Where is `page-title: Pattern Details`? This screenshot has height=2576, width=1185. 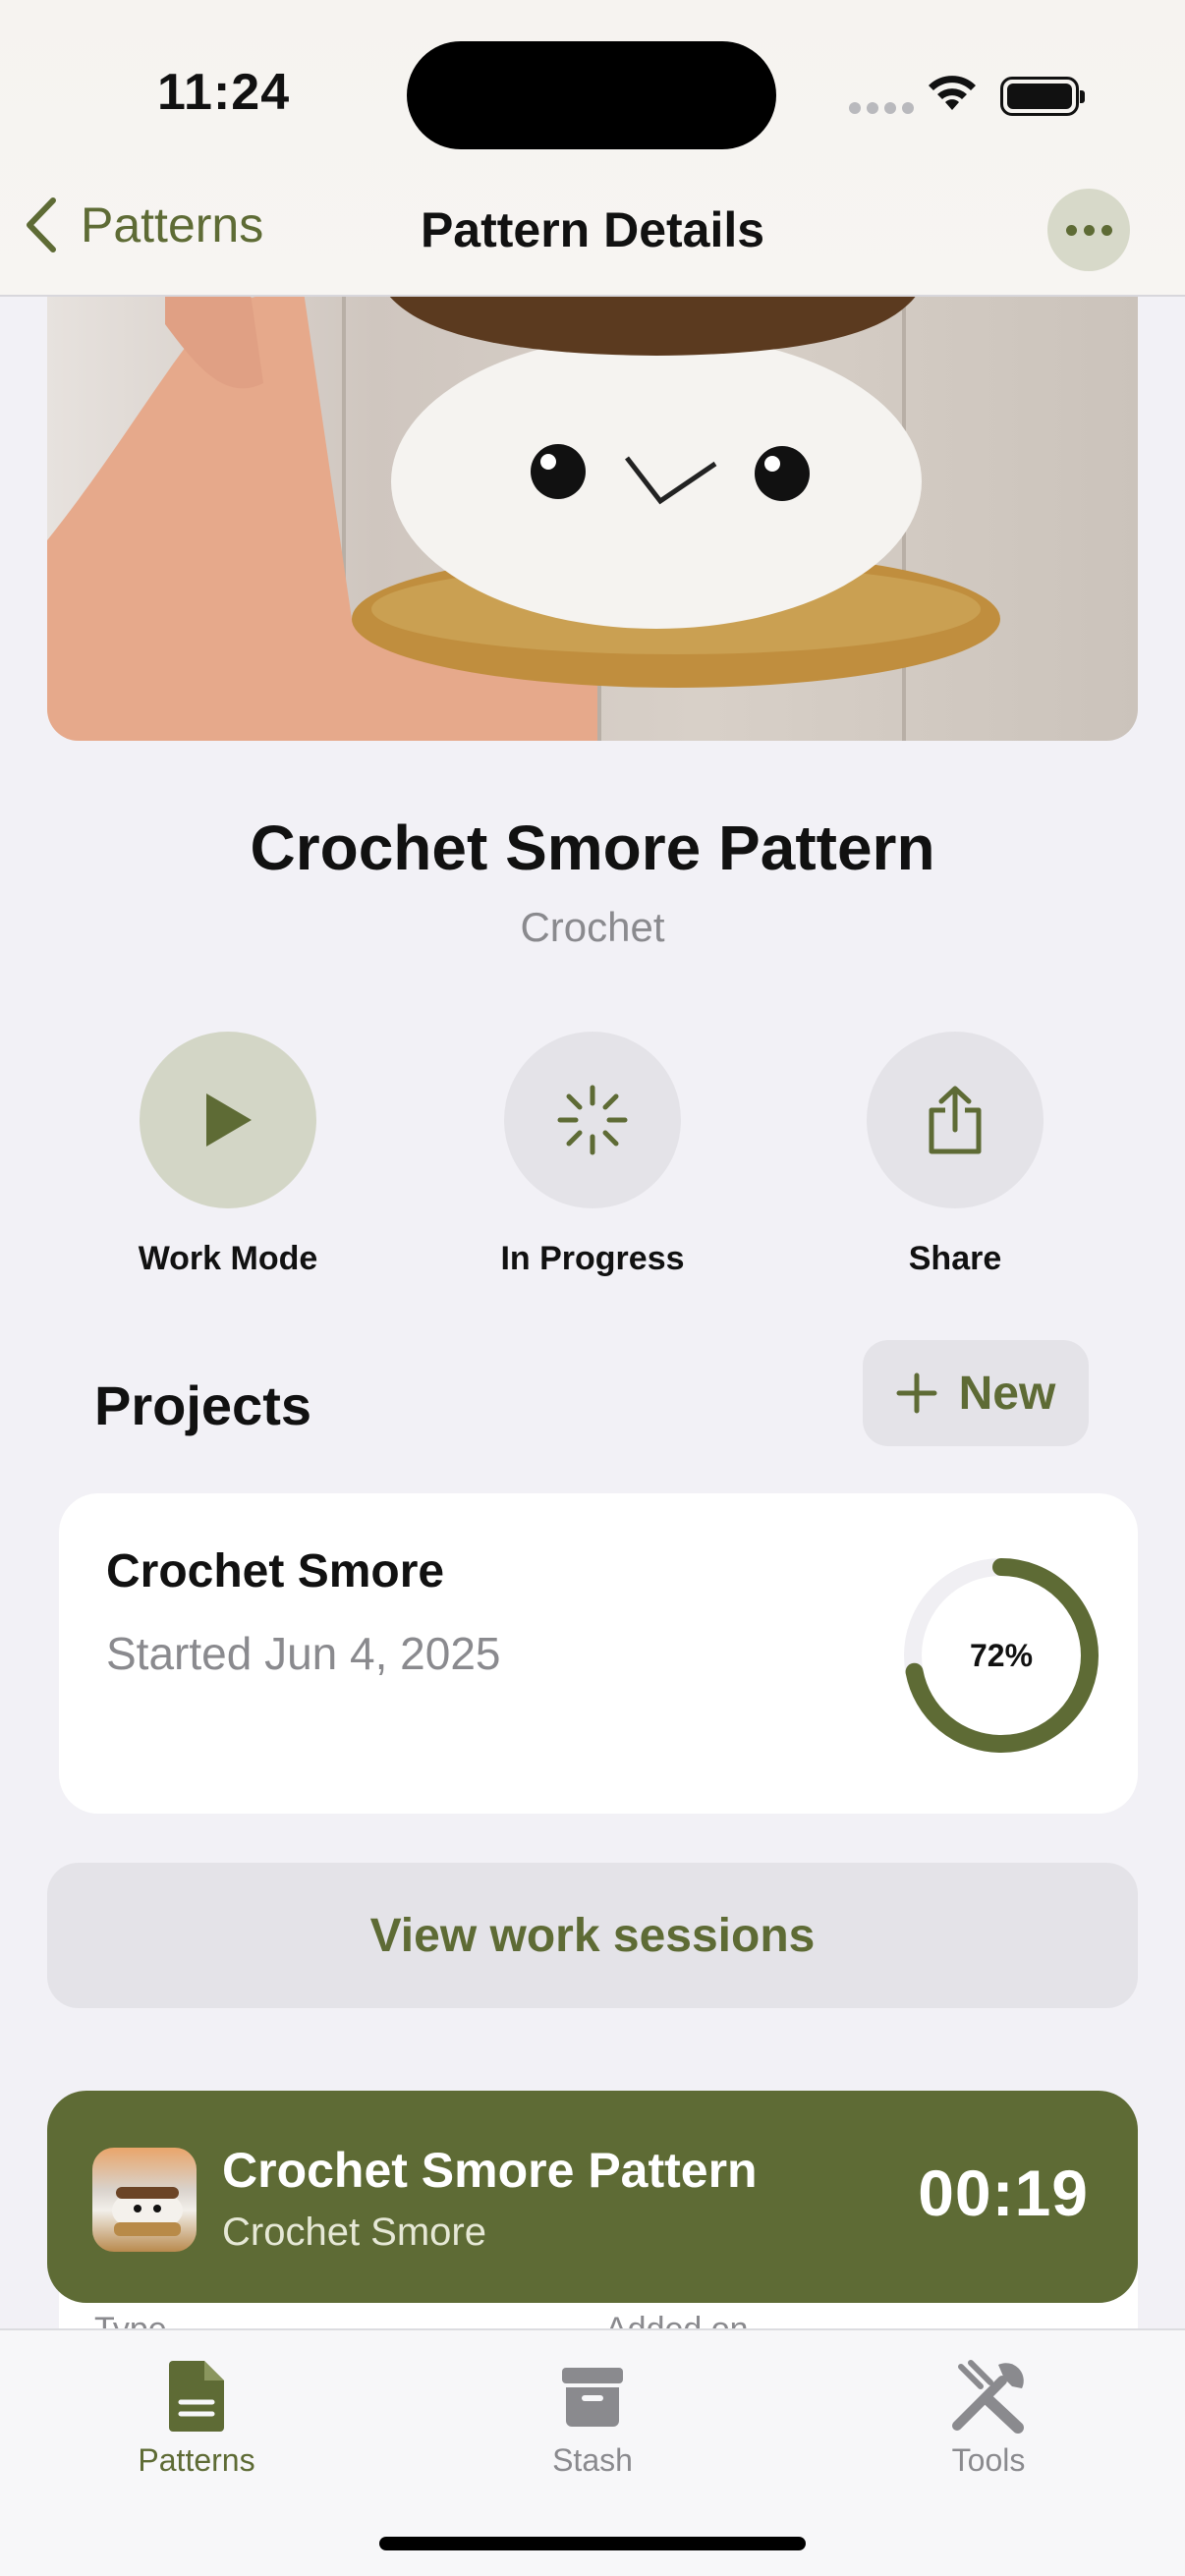 page-title: Pattern Details is located at coordinates (592, 229).